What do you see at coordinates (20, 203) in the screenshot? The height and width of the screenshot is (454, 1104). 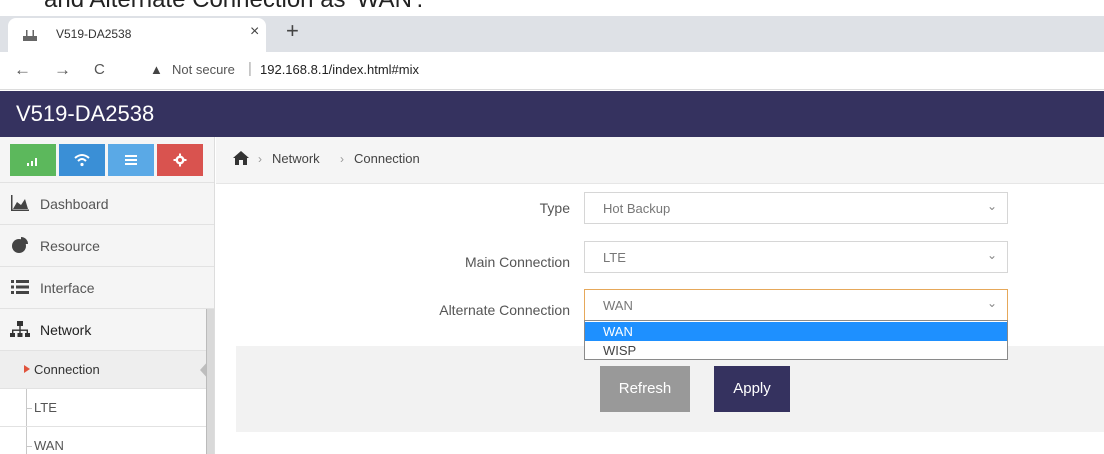 I see `dashboard-icon` at bounding box center [20, 203].